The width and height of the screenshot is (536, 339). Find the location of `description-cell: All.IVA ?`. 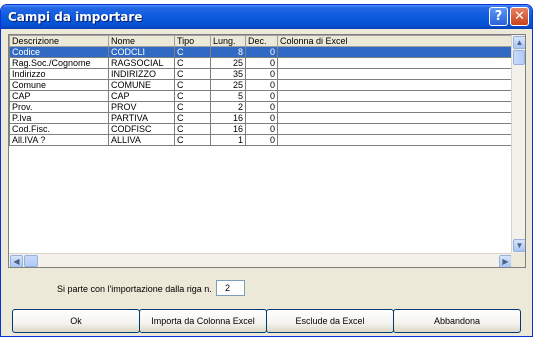

description-cell: All.IVA ? is located at coordinates (59, 140).